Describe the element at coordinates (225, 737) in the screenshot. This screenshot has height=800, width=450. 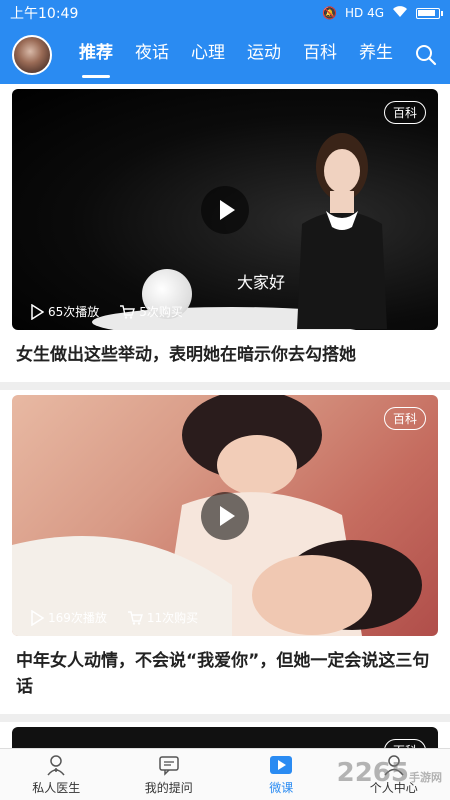
I see `video-thumbnail: 百科` at that location.